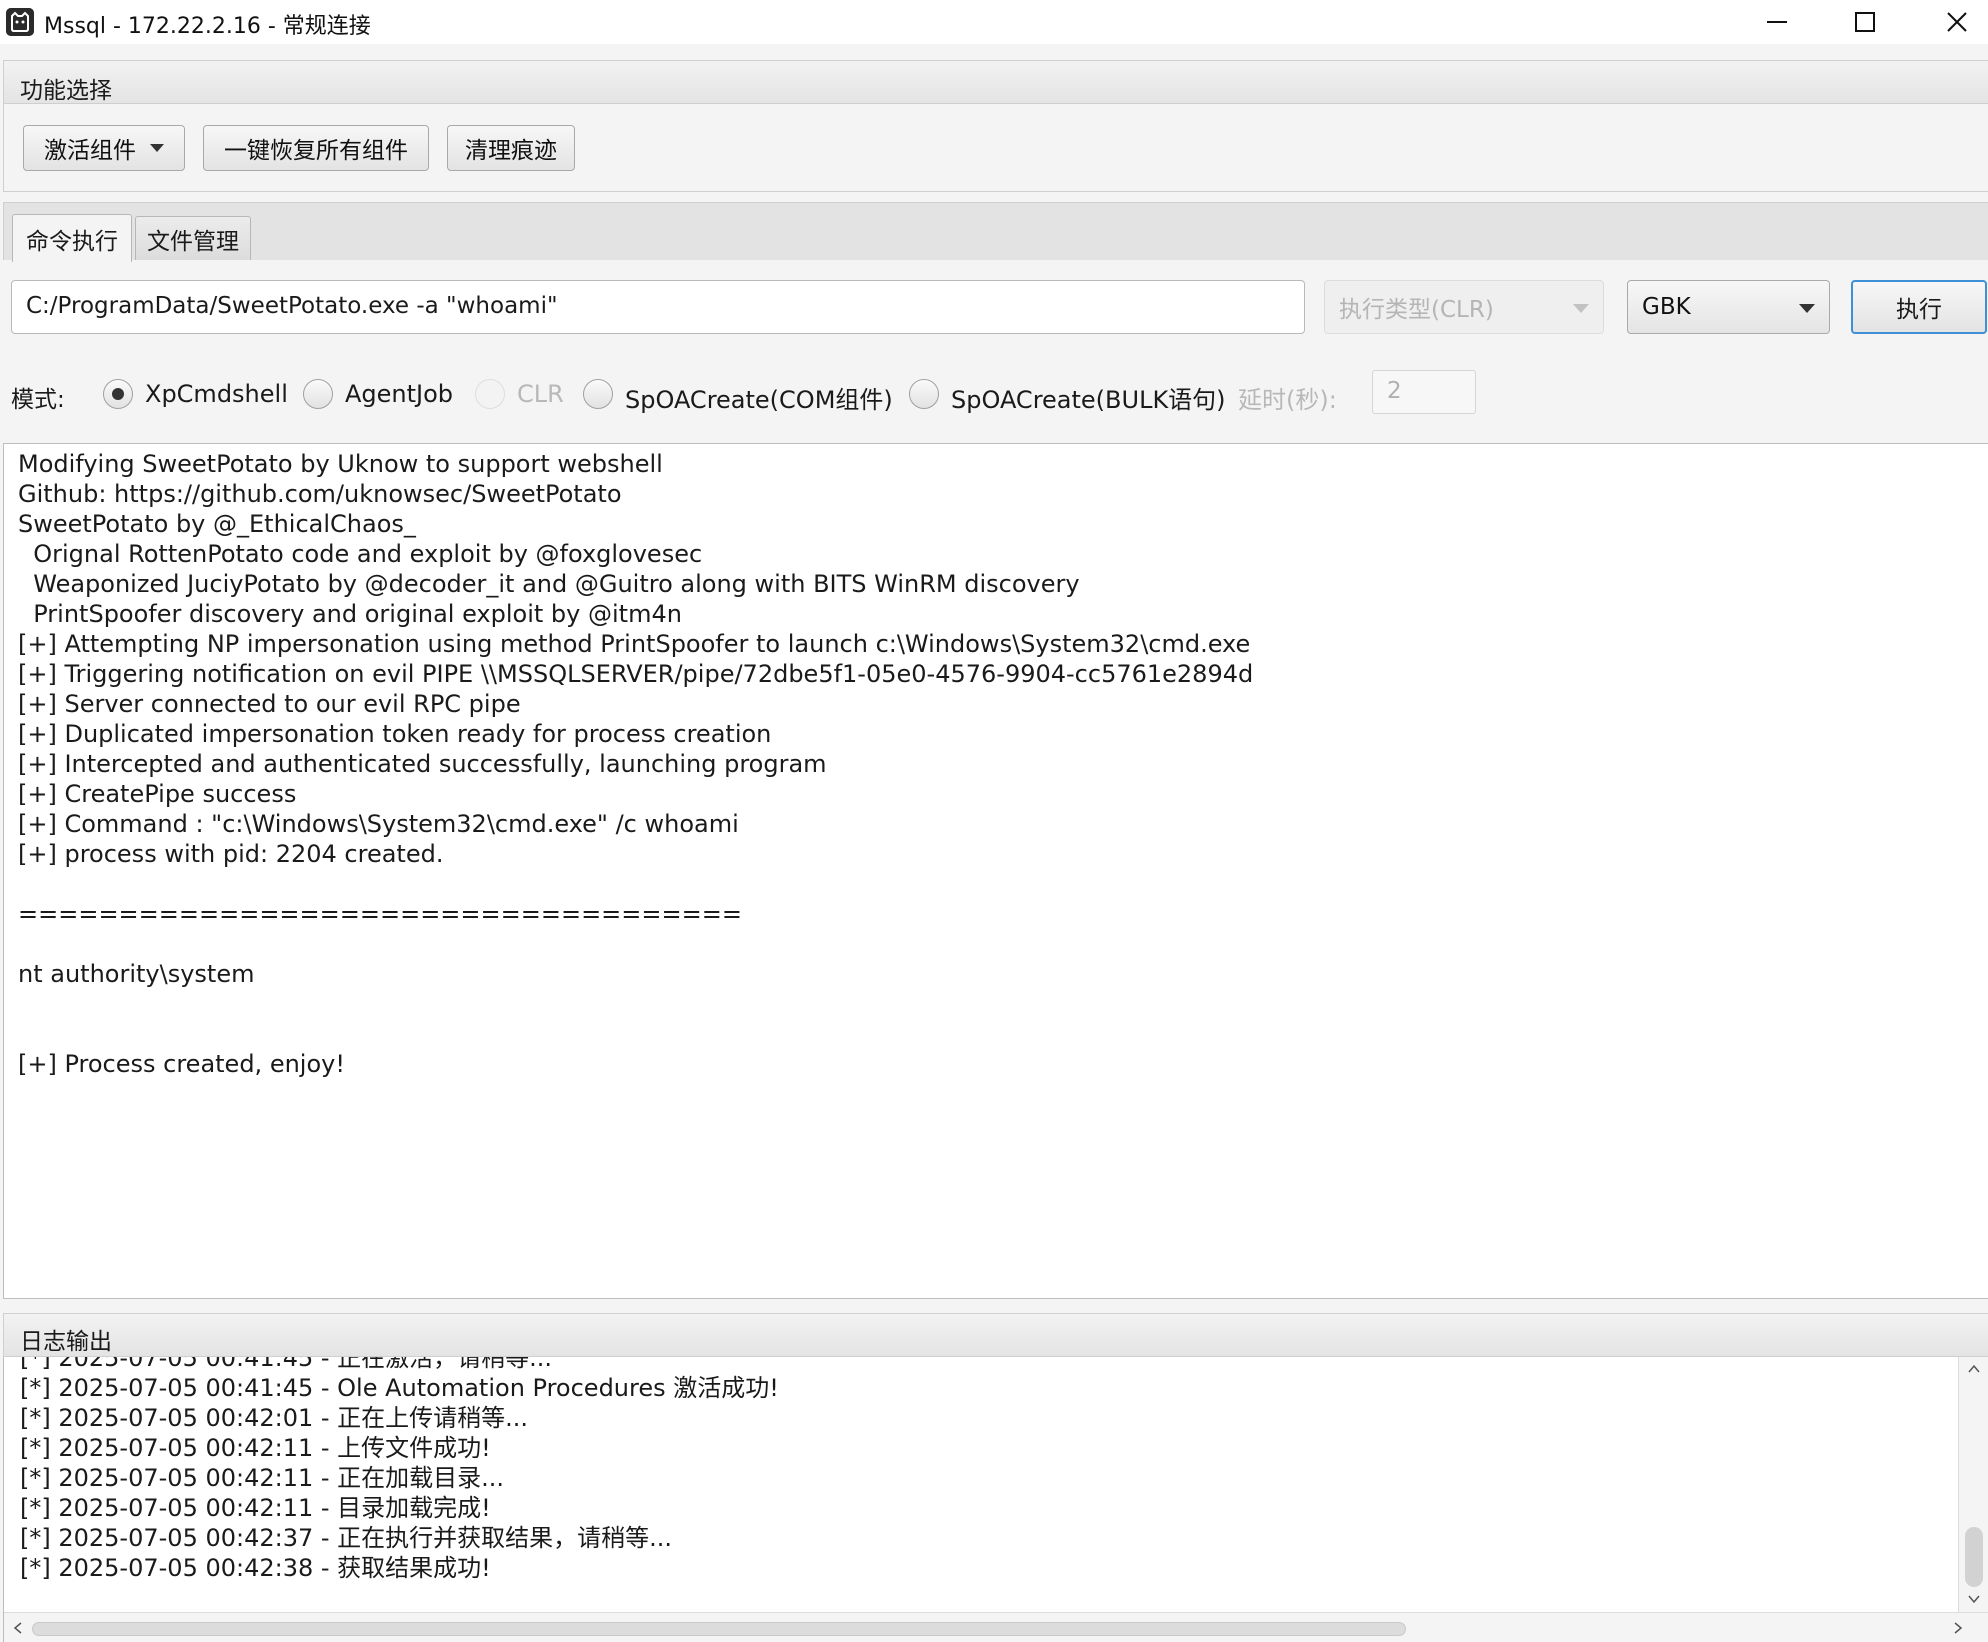 The image size is (1988, 1642). Describe the element at coordinates (255, 1508) in the screenshot. I see `log-line: [*] 2025-07-05 00:42:11 - 目录加载完成!` at that location.